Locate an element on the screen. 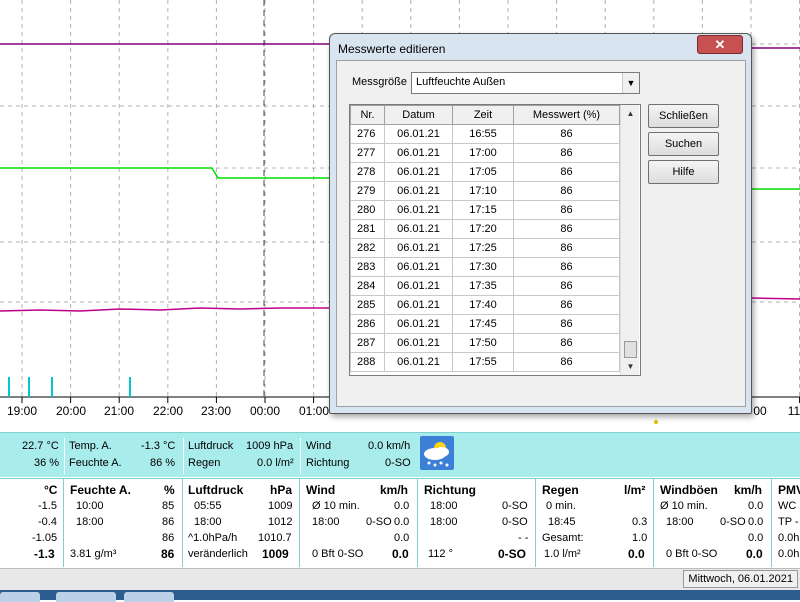  cell-zeit: 17:00 is located at coordinates (483, 153).